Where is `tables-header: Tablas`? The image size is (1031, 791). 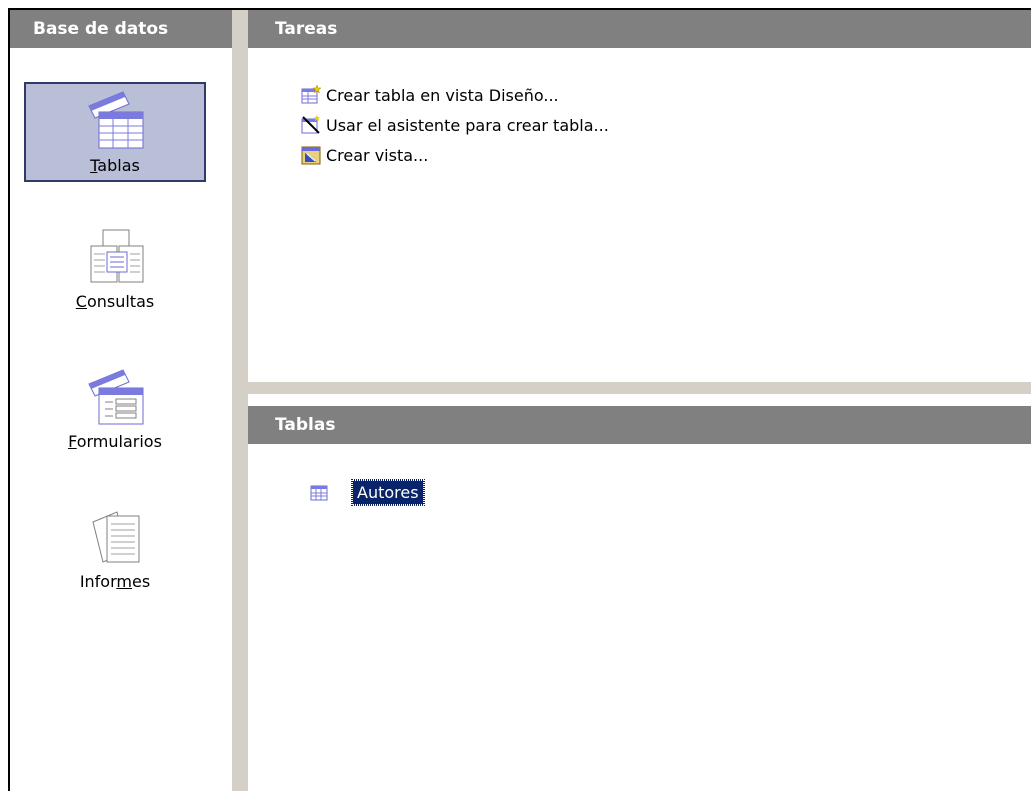 tables-header: Tablas is located at coordinates (639, 425).